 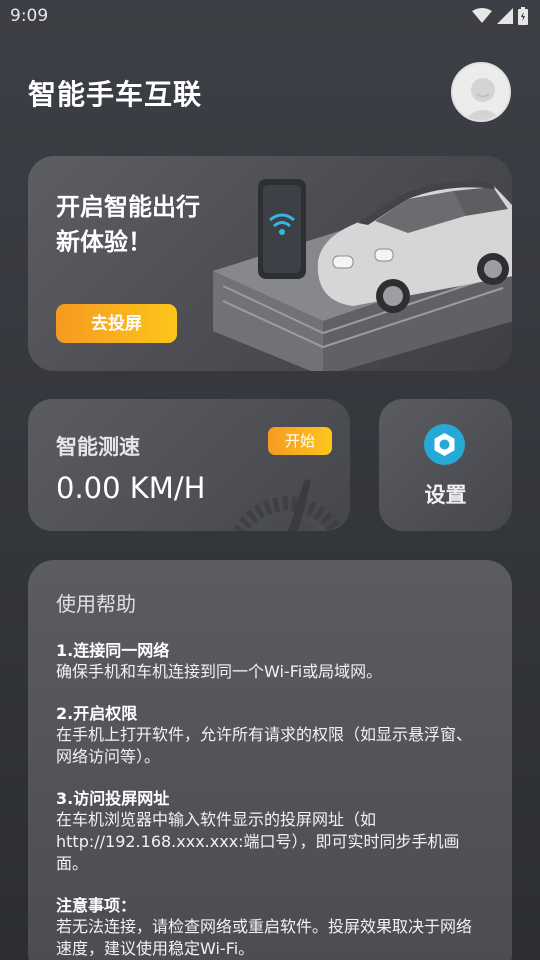 What do you see at coordinates (156, 225) in the screenshot?
I see `hero-title: 开启智能出行 新体验！` at bounding box center [156, 225].